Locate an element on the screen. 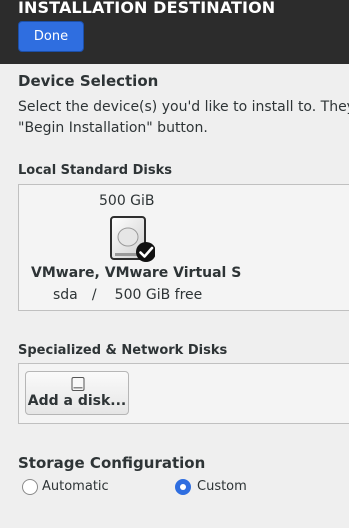  automatic-radio-label: Automatic is located at coordinates (75, 486).